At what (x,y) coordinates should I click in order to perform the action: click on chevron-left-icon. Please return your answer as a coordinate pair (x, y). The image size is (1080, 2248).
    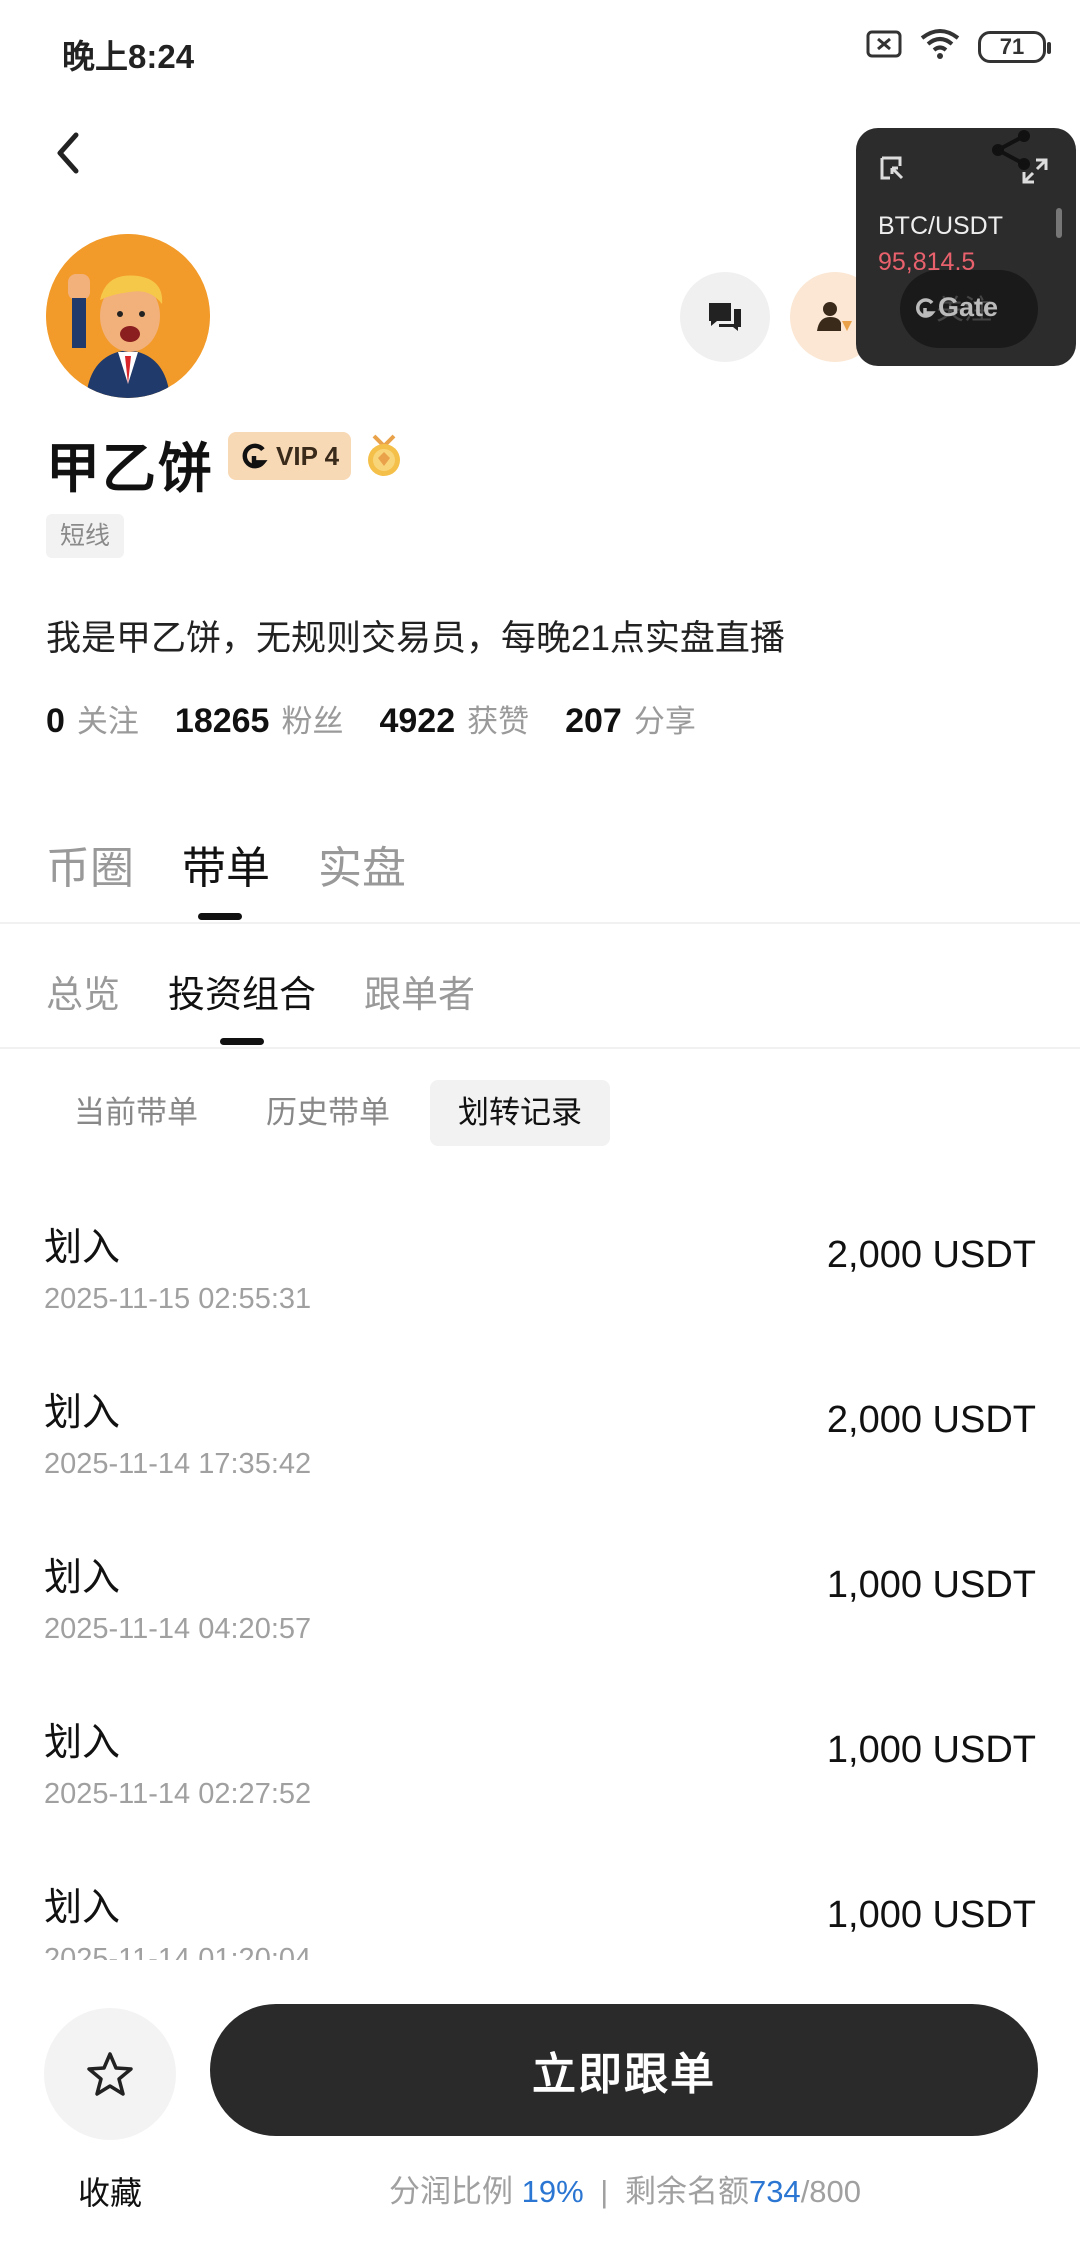
    Looking at the image, I should click on (68, 153).